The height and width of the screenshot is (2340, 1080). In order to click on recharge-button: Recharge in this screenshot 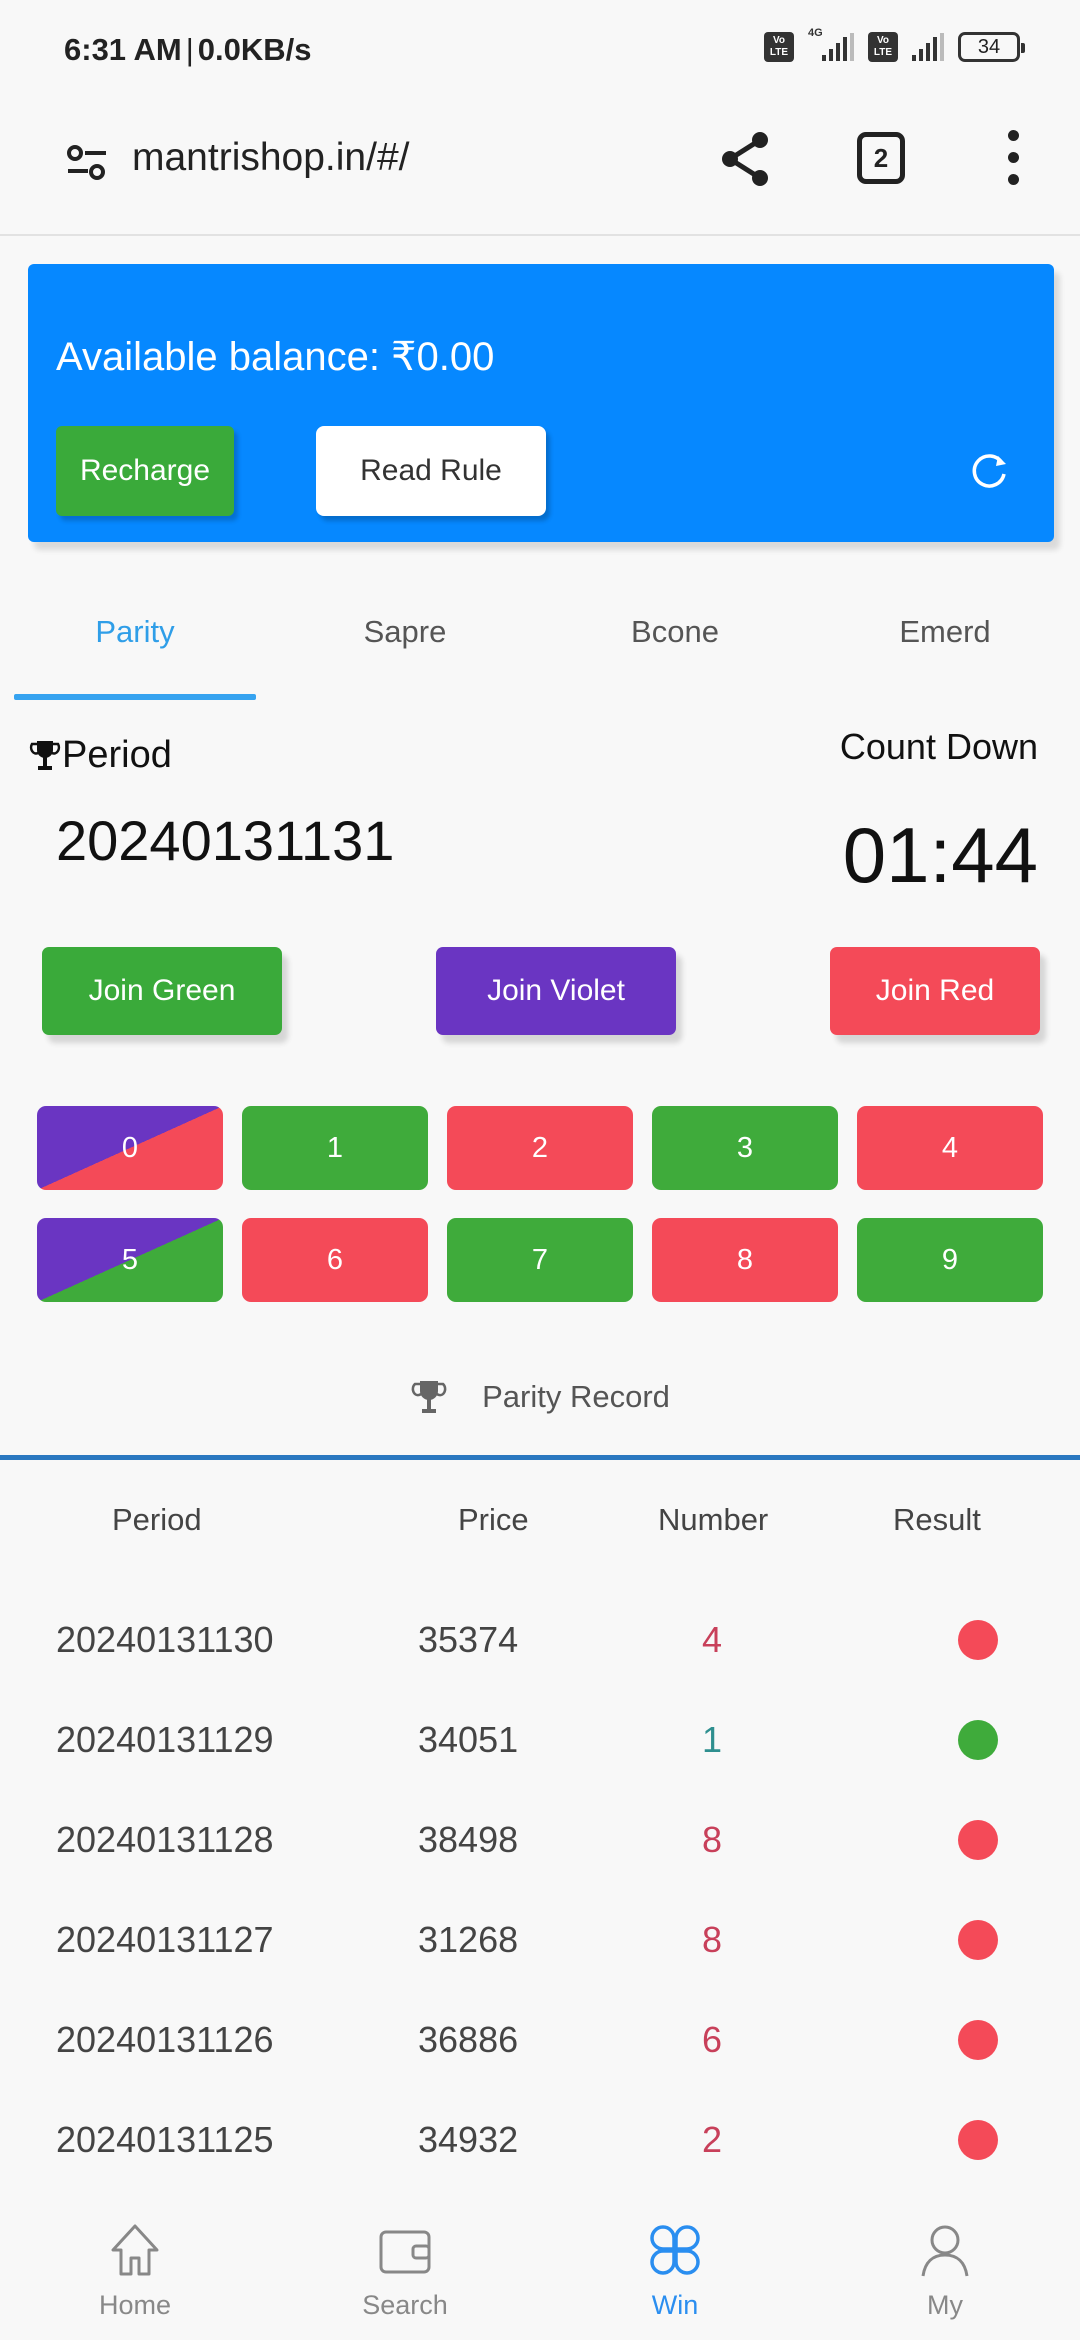, I will do `click(145, 471)`.